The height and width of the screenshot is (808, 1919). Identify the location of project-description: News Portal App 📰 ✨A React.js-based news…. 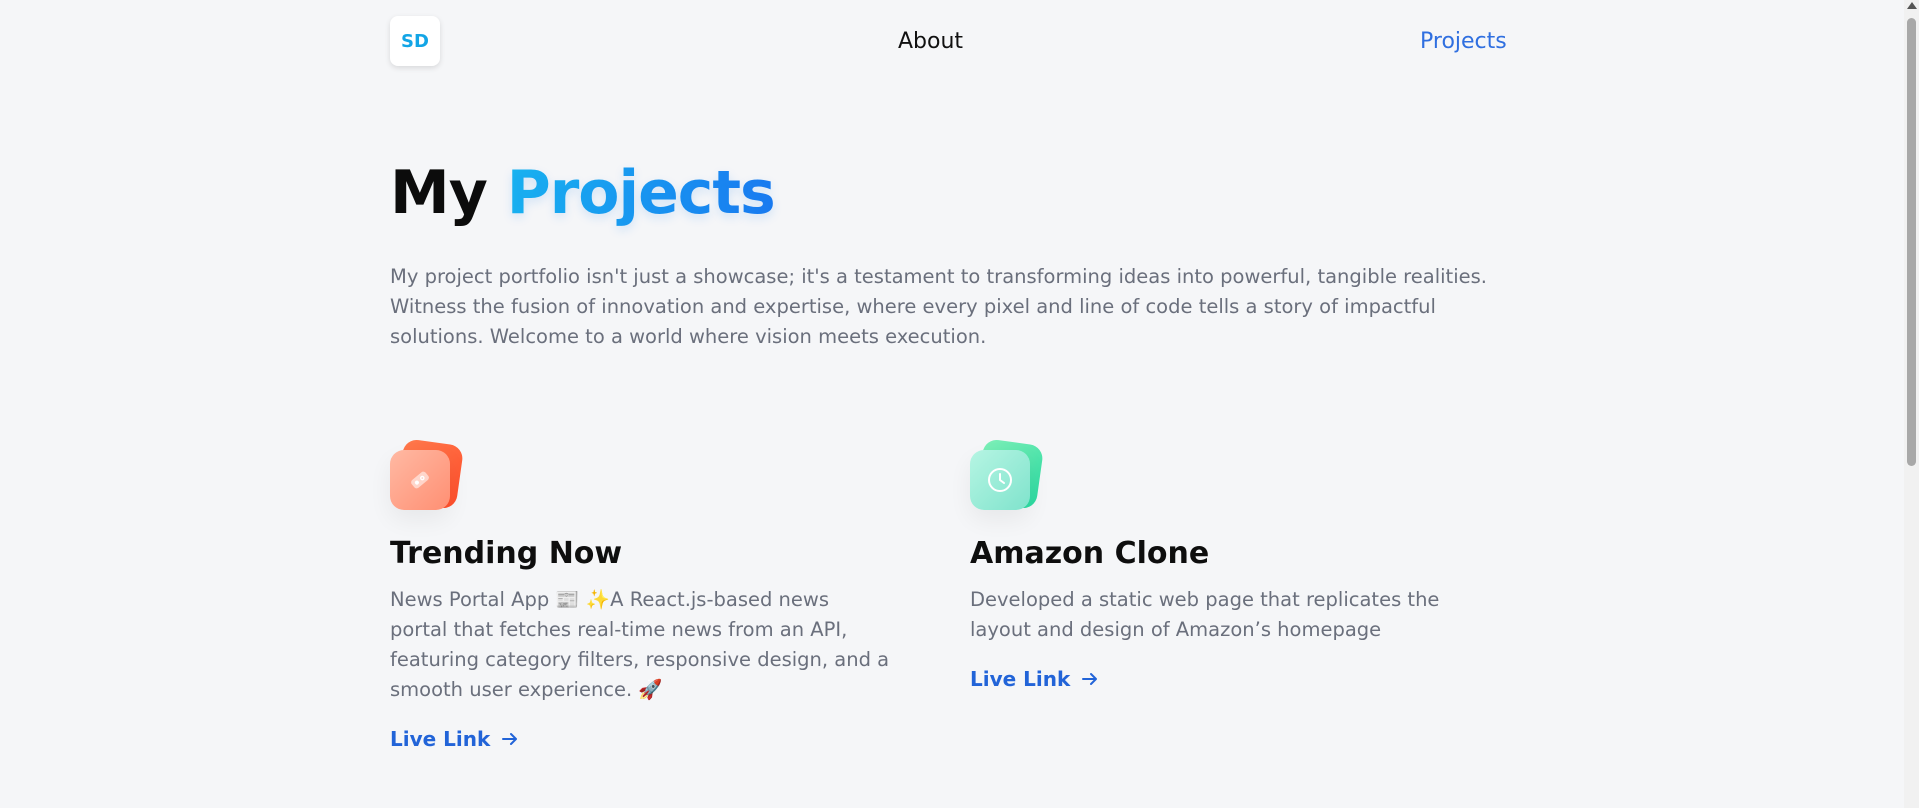
(640, 644).